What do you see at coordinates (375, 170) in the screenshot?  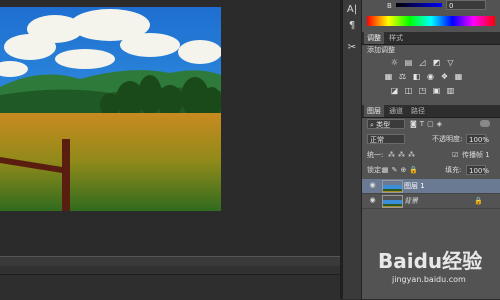 I see `lock-label: 锁定:` at bounding box center [375, 170].